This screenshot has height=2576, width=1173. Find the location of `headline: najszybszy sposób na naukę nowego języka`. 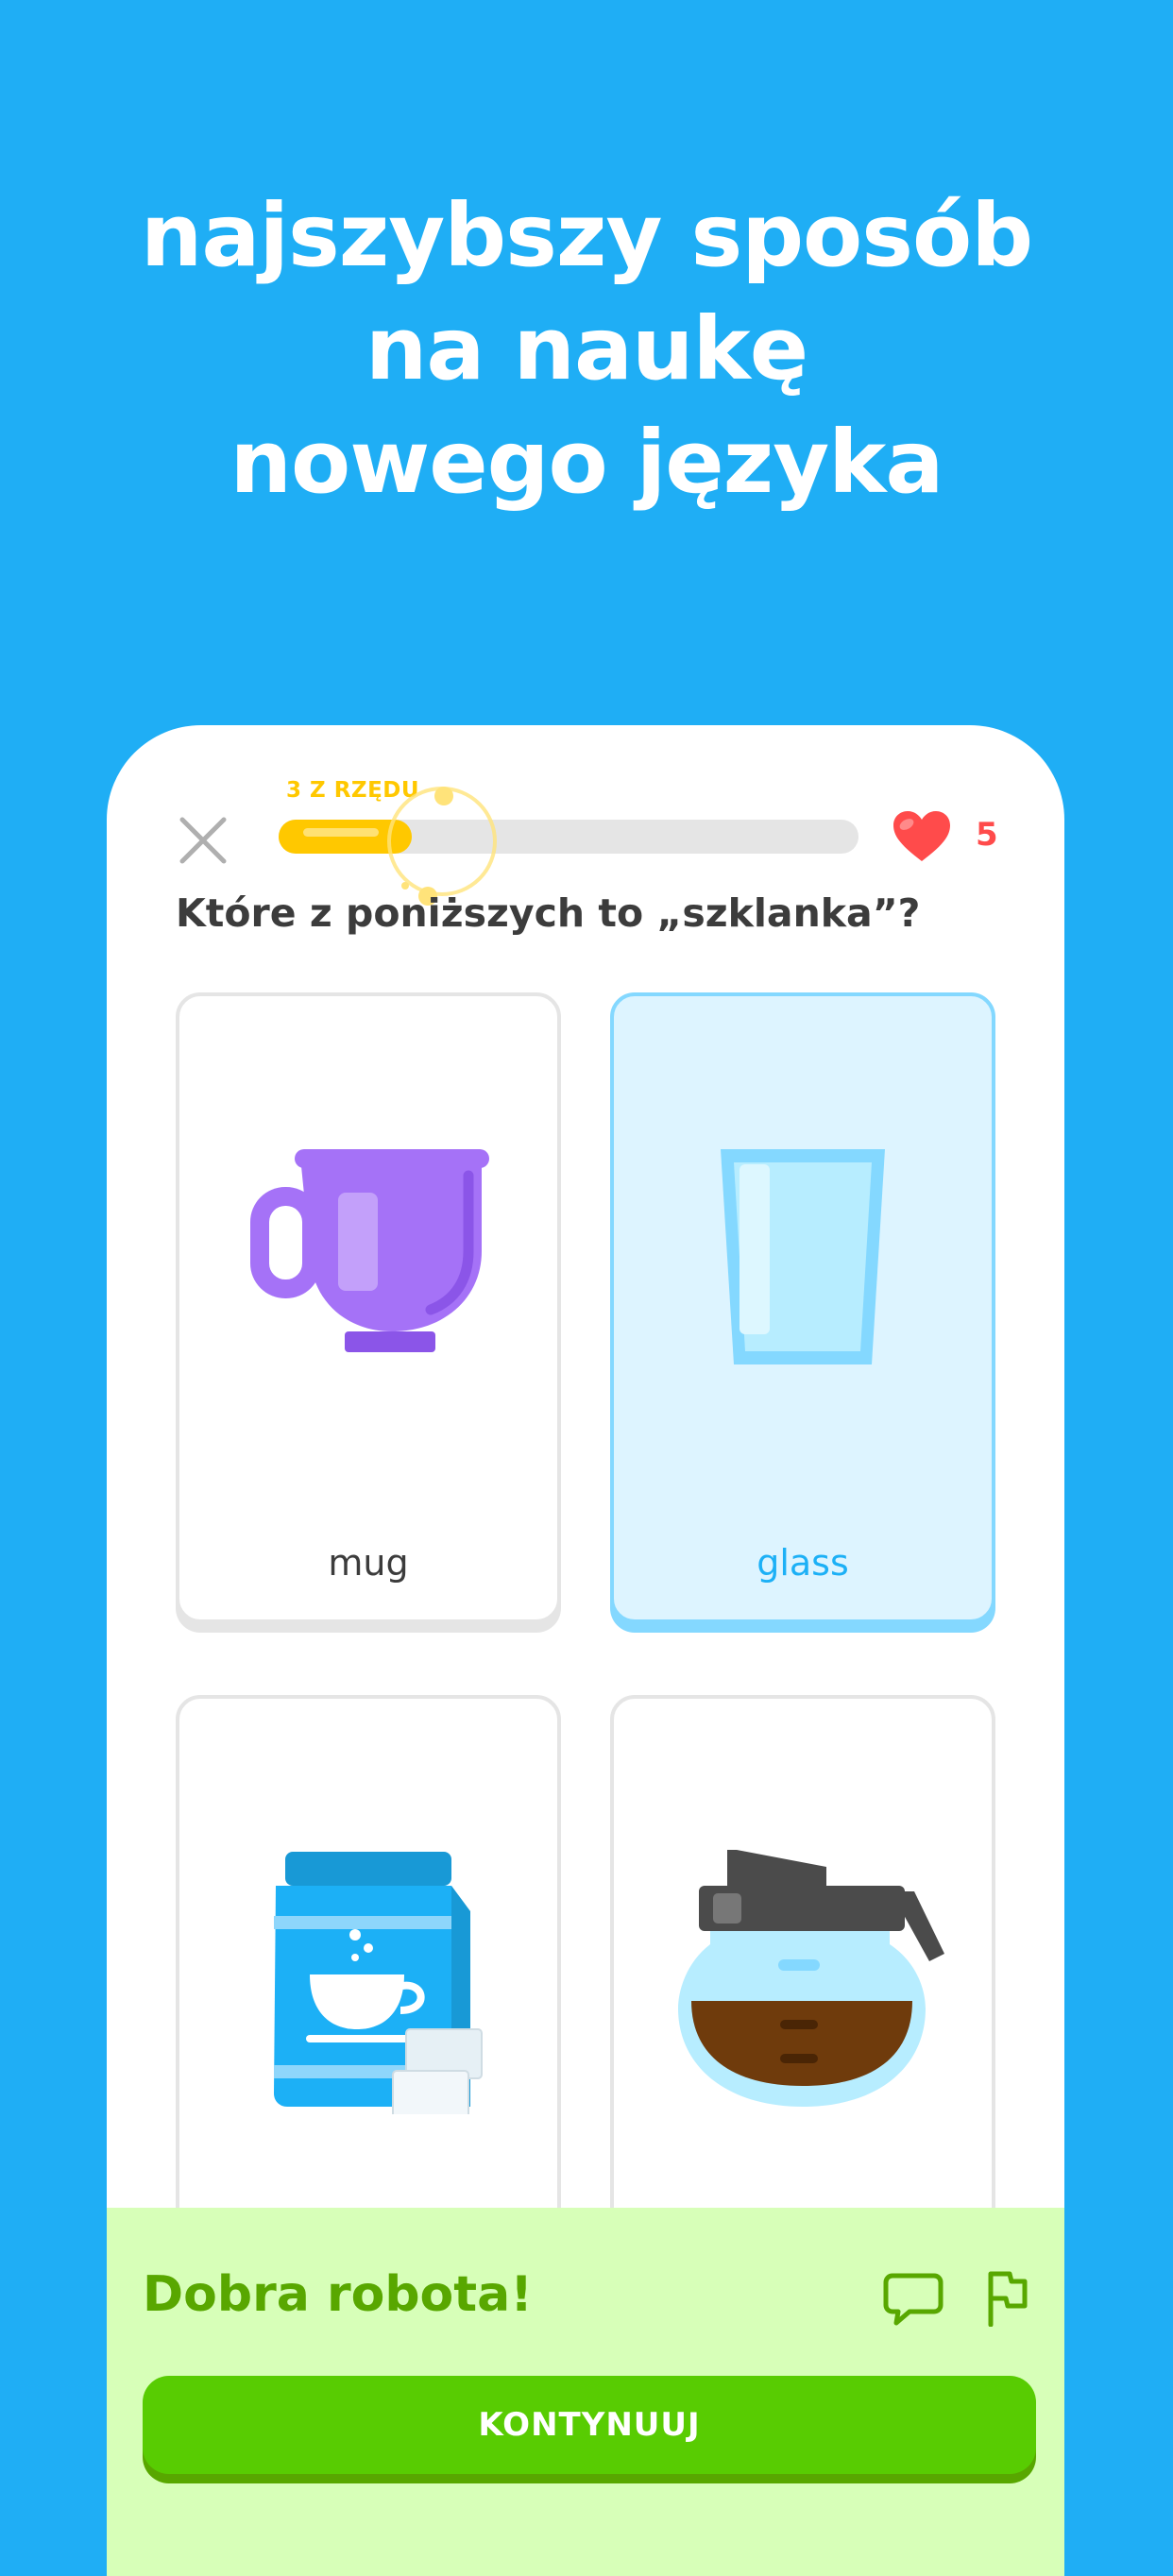

headline: najszybszy sposób na naukę nowego języka is located at coordinates (586, 349).